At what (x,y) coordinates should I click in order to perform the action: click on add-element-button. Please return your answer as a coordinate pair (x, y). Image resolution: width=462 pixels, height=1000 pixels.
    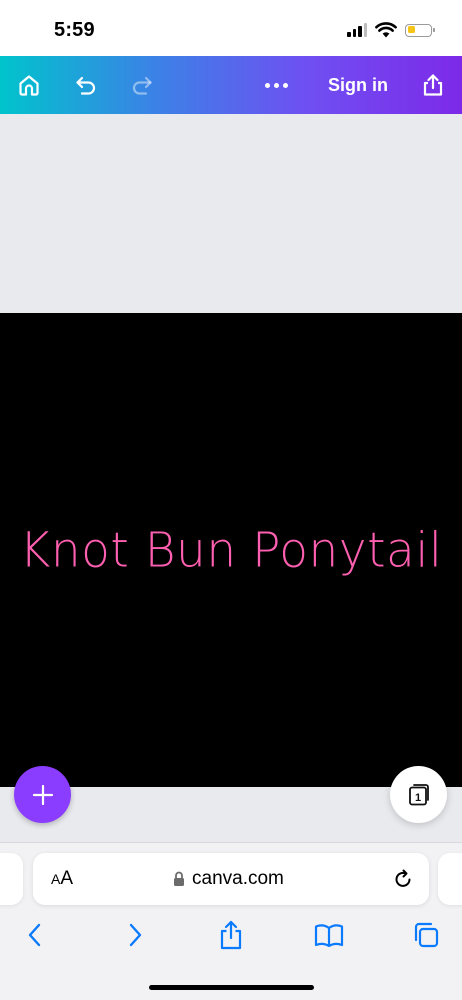
    Looking at the image, I should click on (42, 794).